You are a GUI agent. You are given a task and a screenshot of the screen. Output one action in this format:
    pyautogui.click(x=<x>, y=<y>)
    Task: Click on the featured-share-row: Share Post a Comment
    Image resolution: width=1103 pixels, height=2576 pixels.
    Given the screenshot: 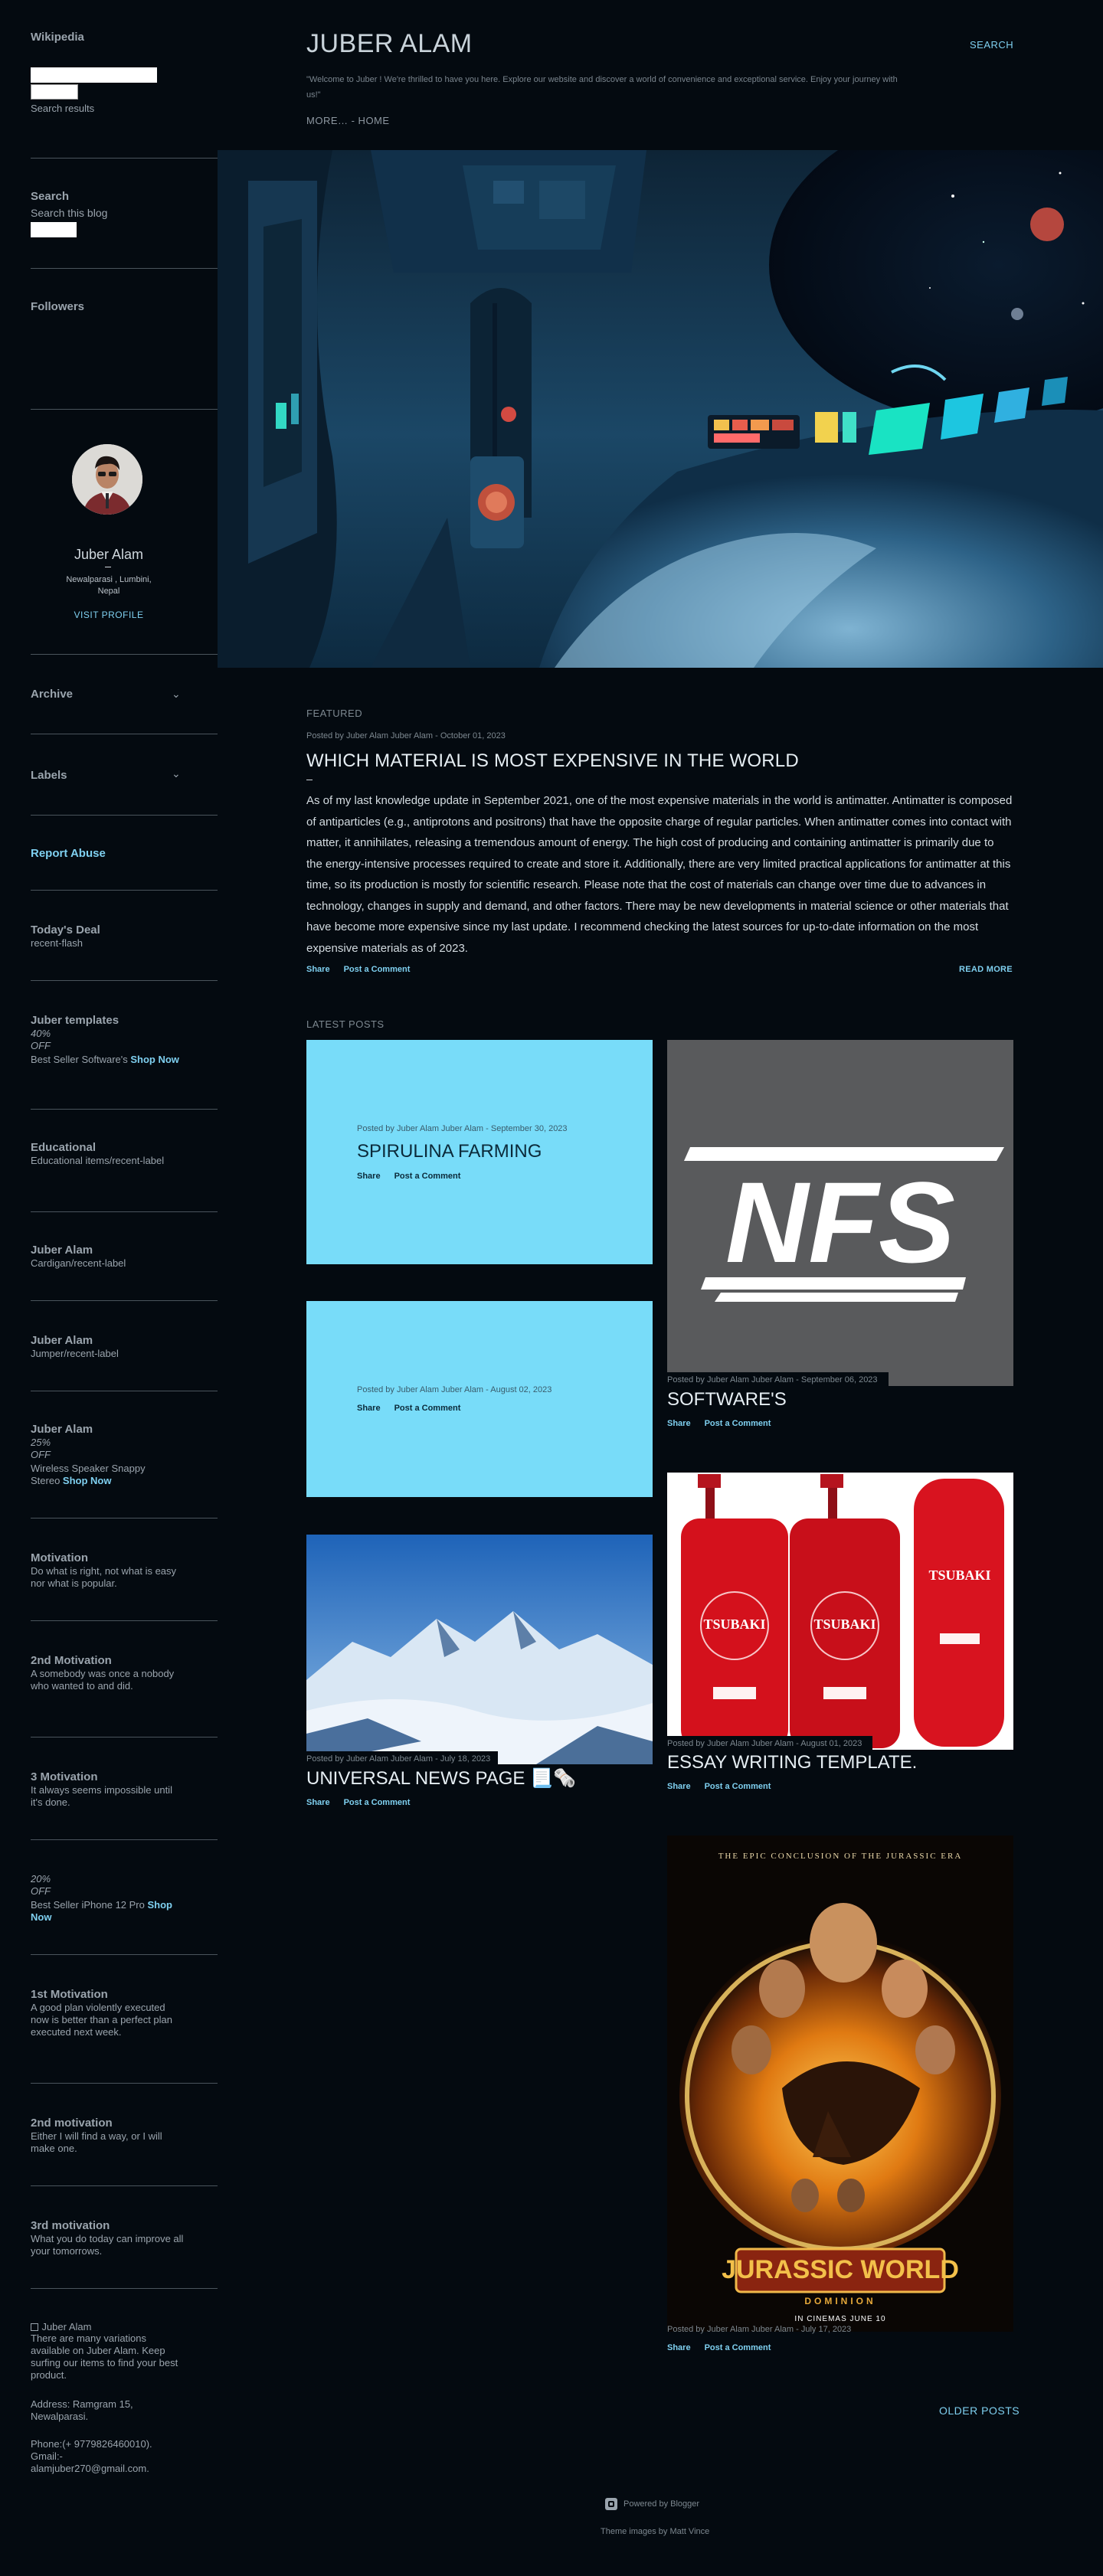 What is the action you would take?
    pyautogui.click(x=365, y=969)
    